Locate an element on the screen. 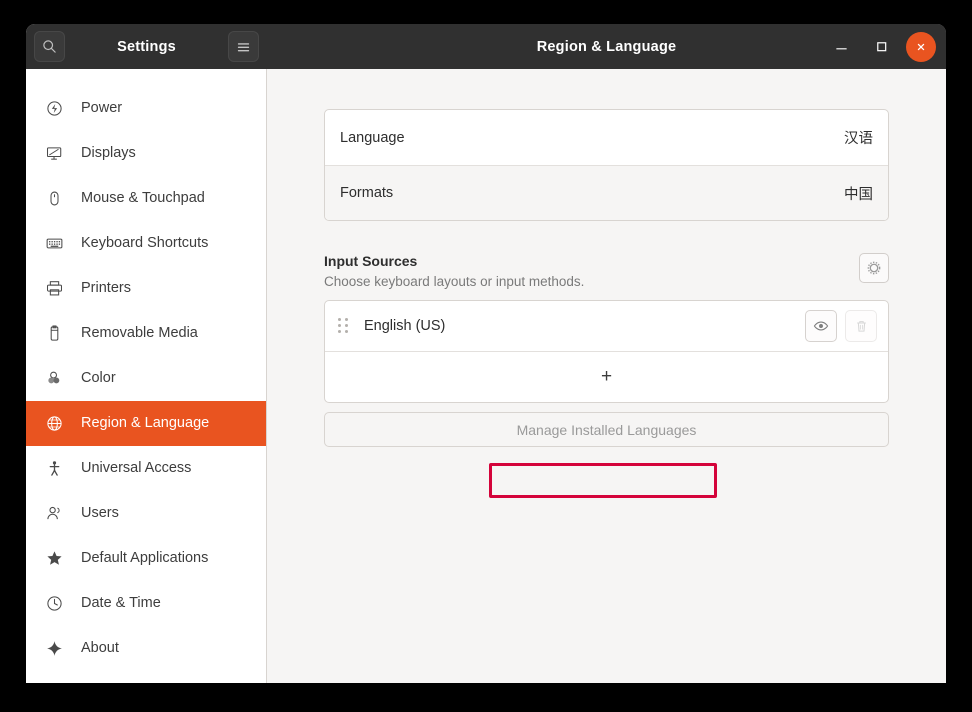 This screenshot has width=972, height=712. window-titlebar: Settings Region & Language is located at coordinates (486, 46).